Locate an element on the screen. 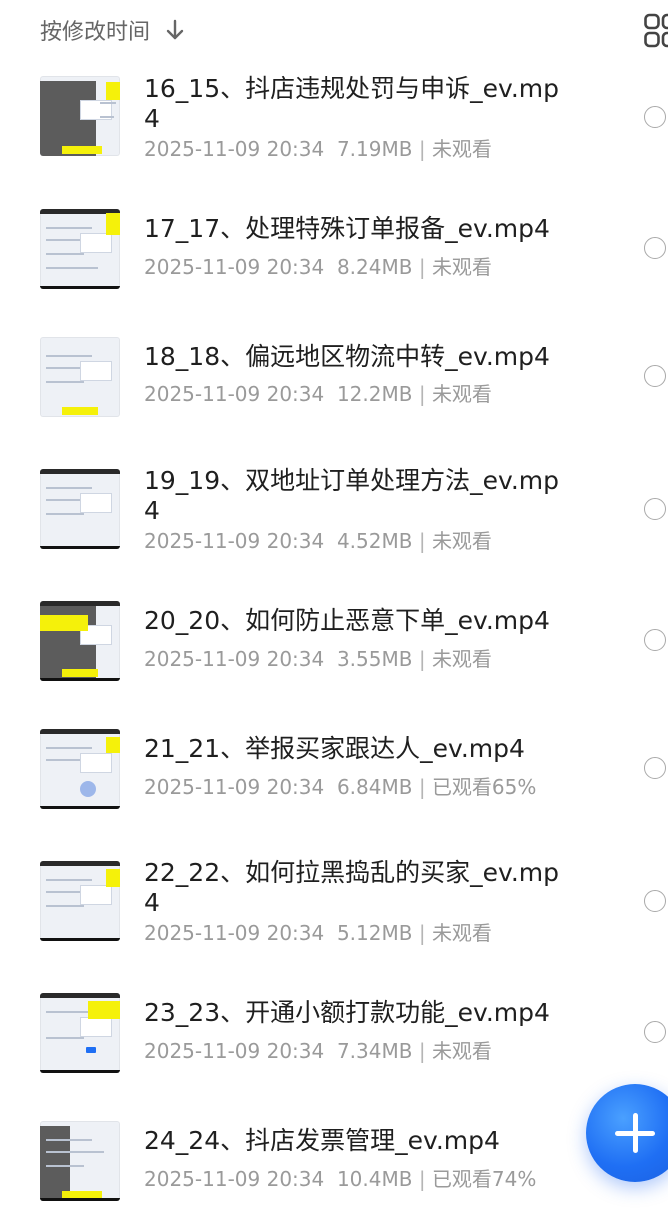 This screenshot has height=1209, width=668. sort-control: 按修改时间 is located at coordinates (113, 30).